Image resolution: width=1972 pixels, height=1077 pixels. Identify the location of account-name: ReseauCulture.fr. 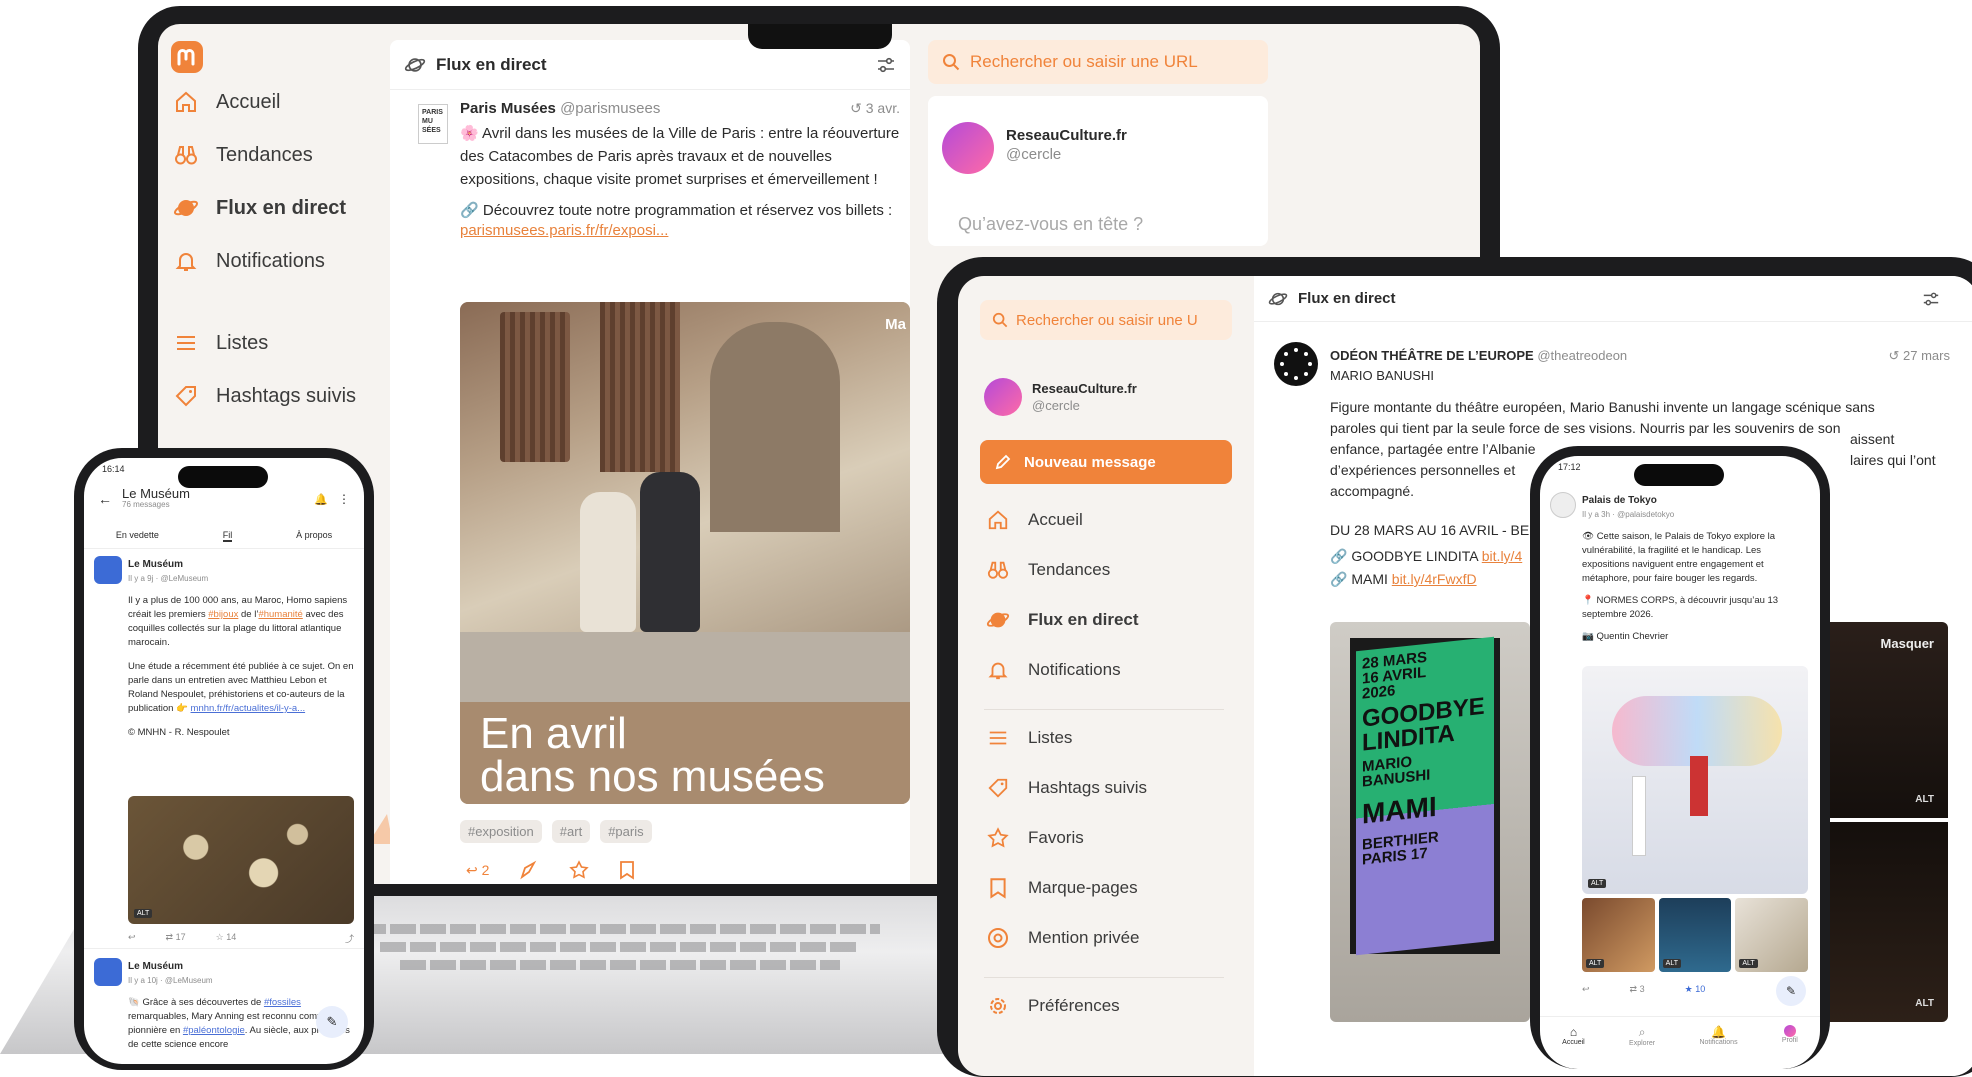
(1066, 135).